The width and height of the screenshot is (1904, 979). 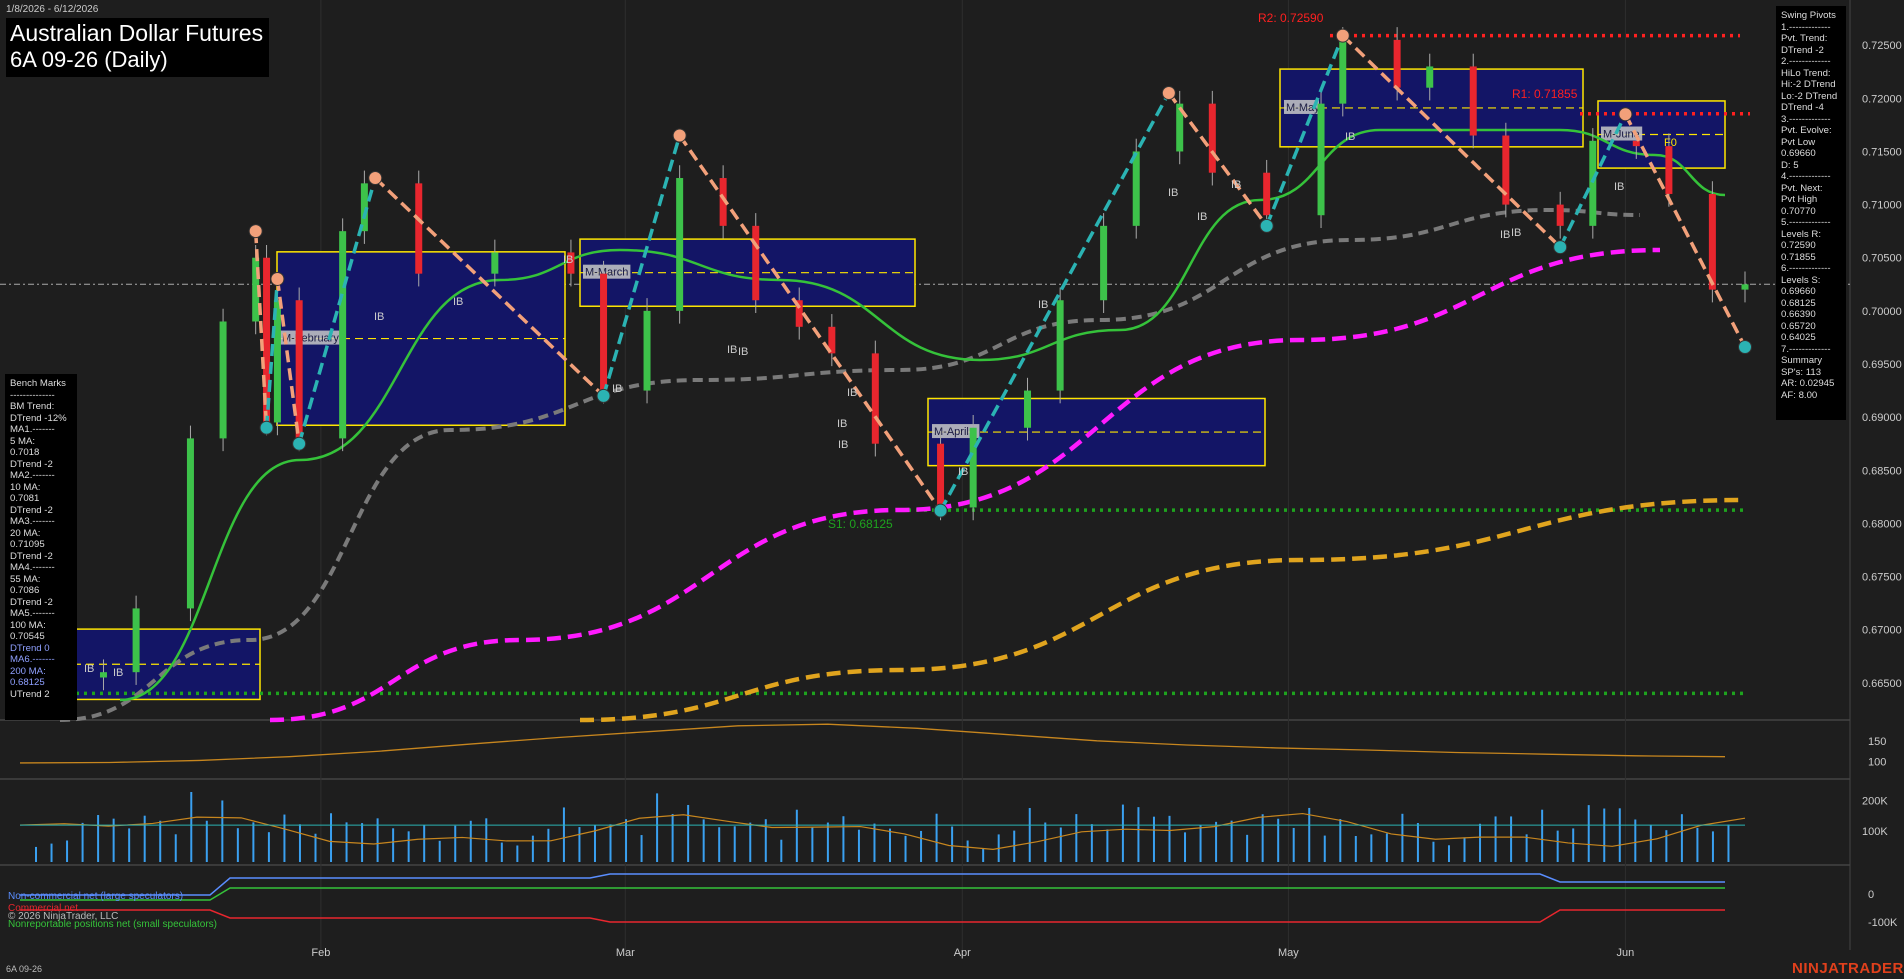 I want to click on volume-tick: 100K, so click(x=1875, y=832).